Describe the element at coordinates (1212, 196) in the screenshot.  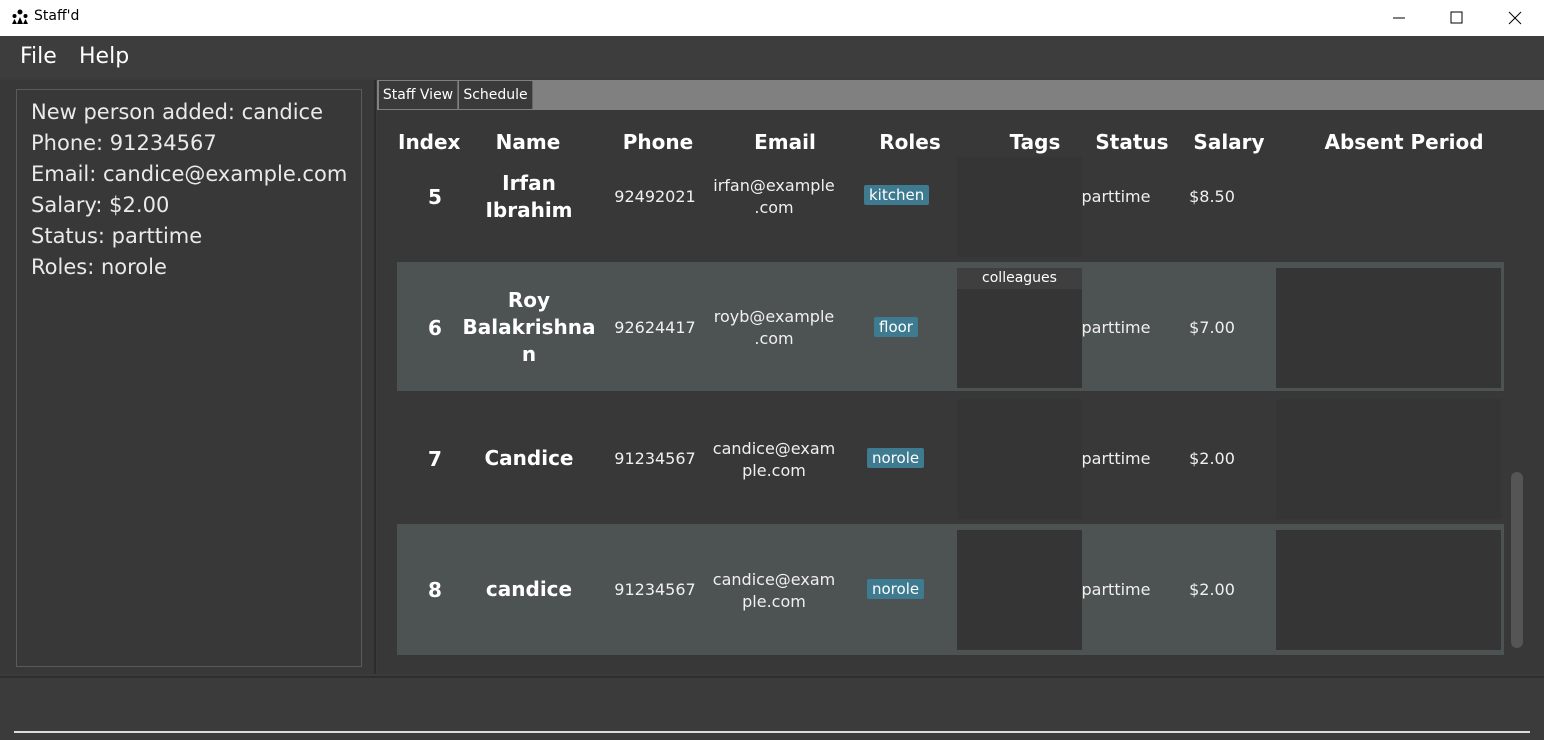
I see `row-salary: $8.50` at that location.